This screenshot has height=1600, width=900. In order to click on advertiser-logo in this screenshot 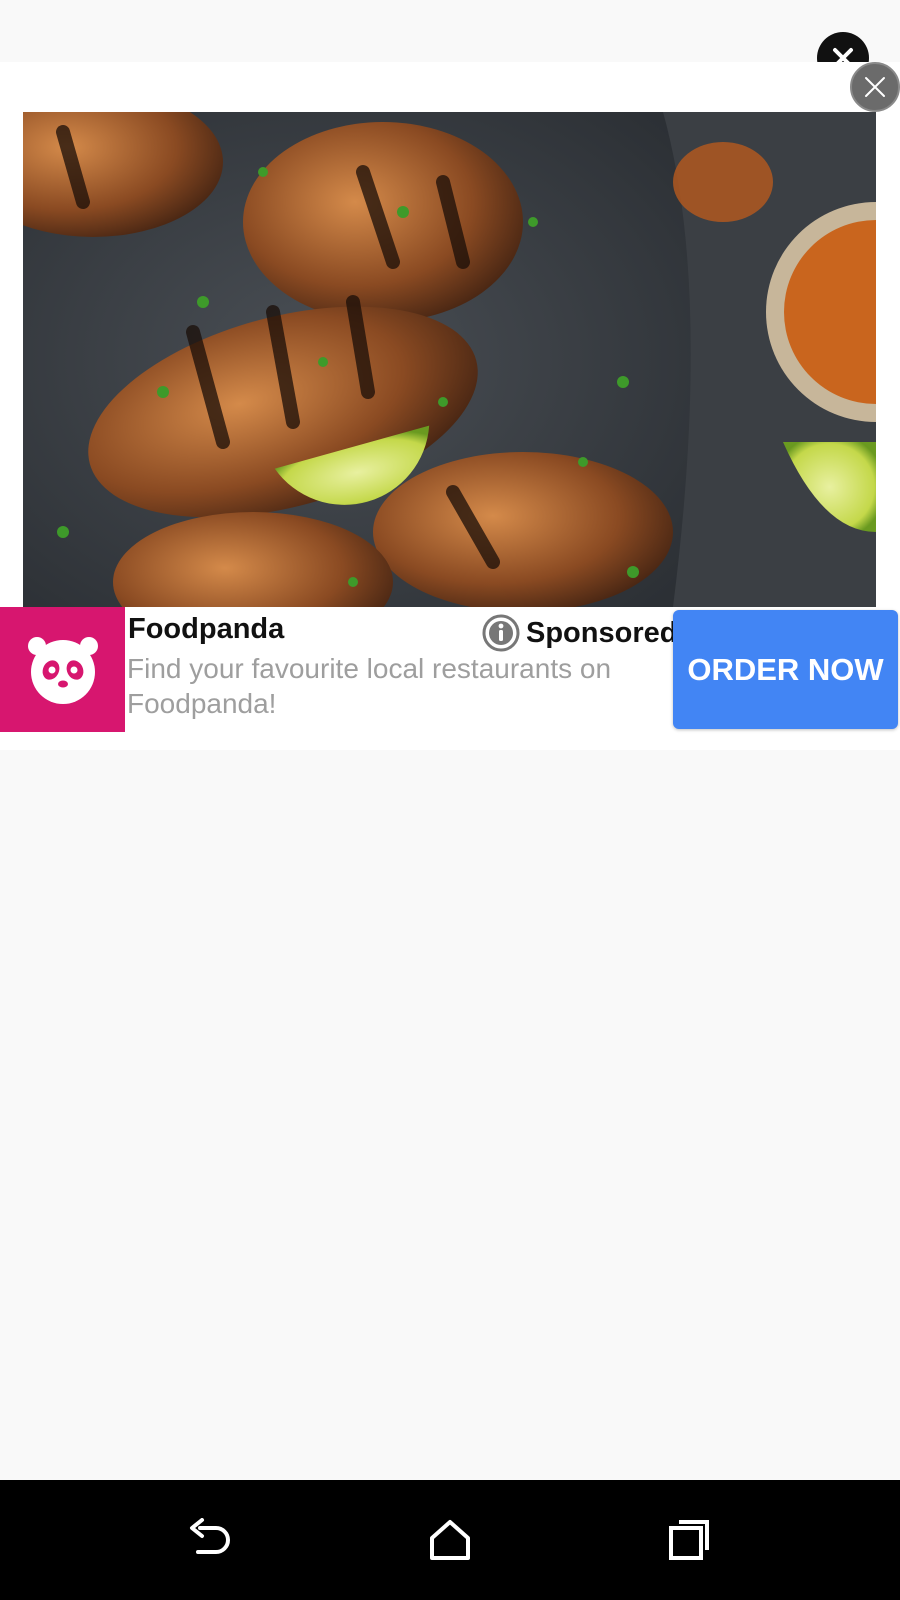, I will do `click(62, 669)`.